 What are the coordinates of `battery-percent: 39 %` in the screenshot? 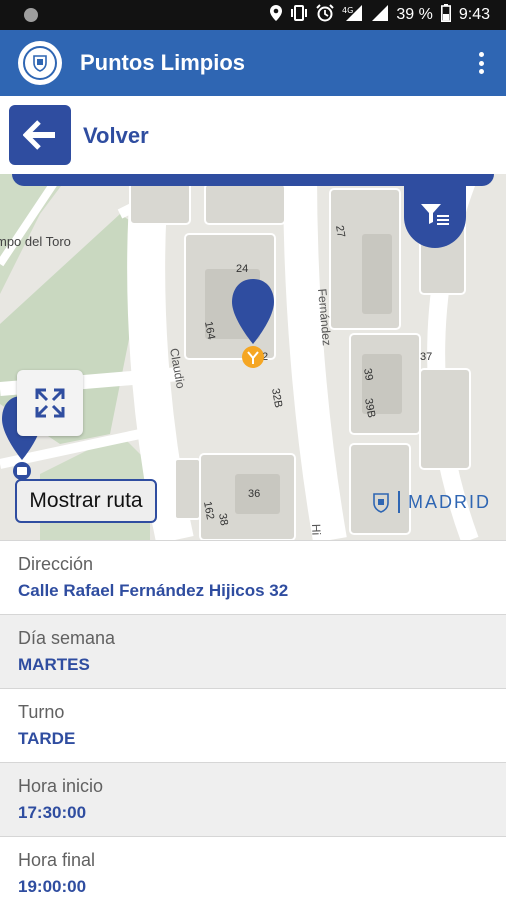 It's located at (414, 14).